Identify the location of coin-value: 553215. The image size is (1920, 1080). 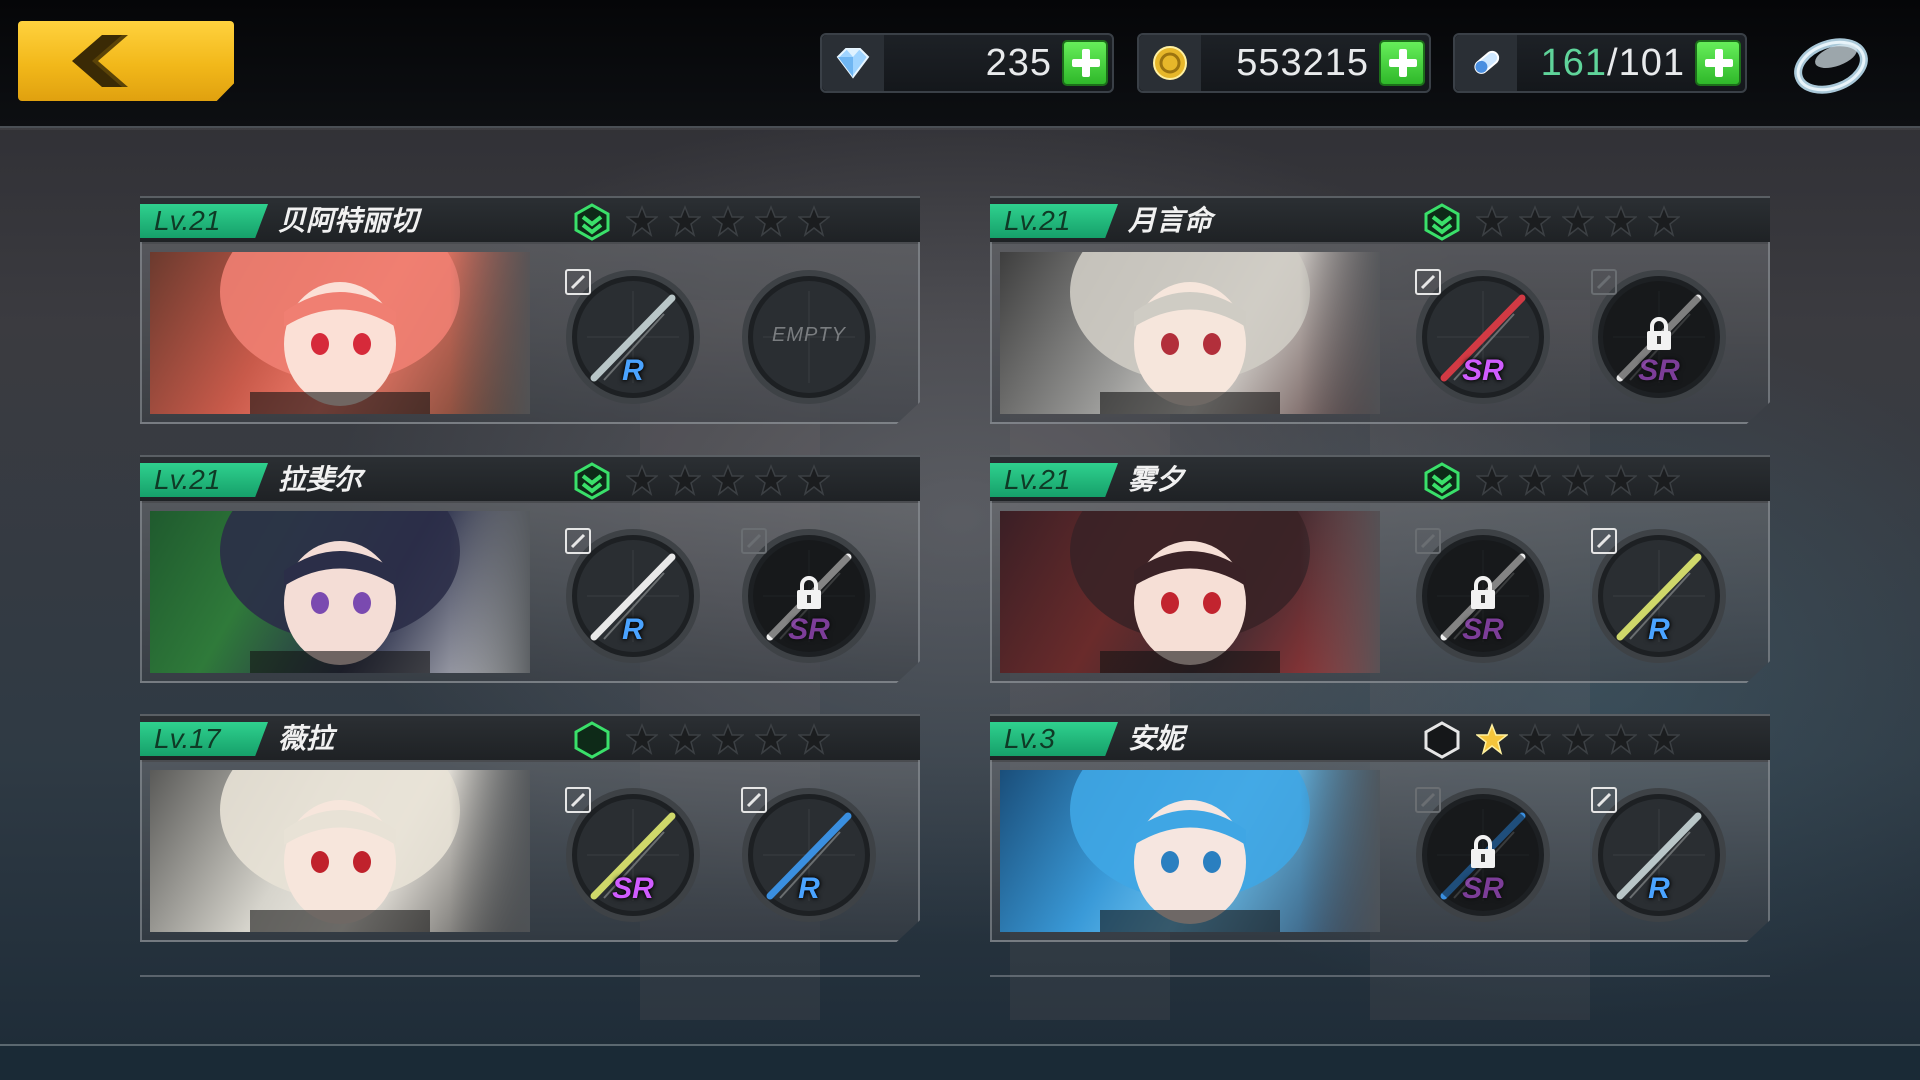
(1302, 63).